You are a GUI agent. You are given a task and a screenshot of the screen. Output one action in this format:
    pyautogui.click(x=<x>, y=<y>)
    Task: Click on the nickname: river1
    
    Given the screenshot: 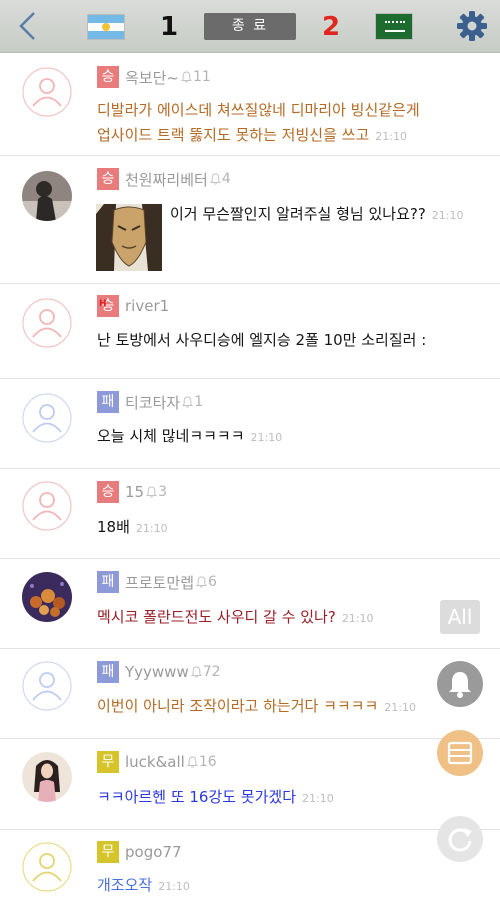 What is the action you would take?
    pyautogui.click(x=147, y=306)
    